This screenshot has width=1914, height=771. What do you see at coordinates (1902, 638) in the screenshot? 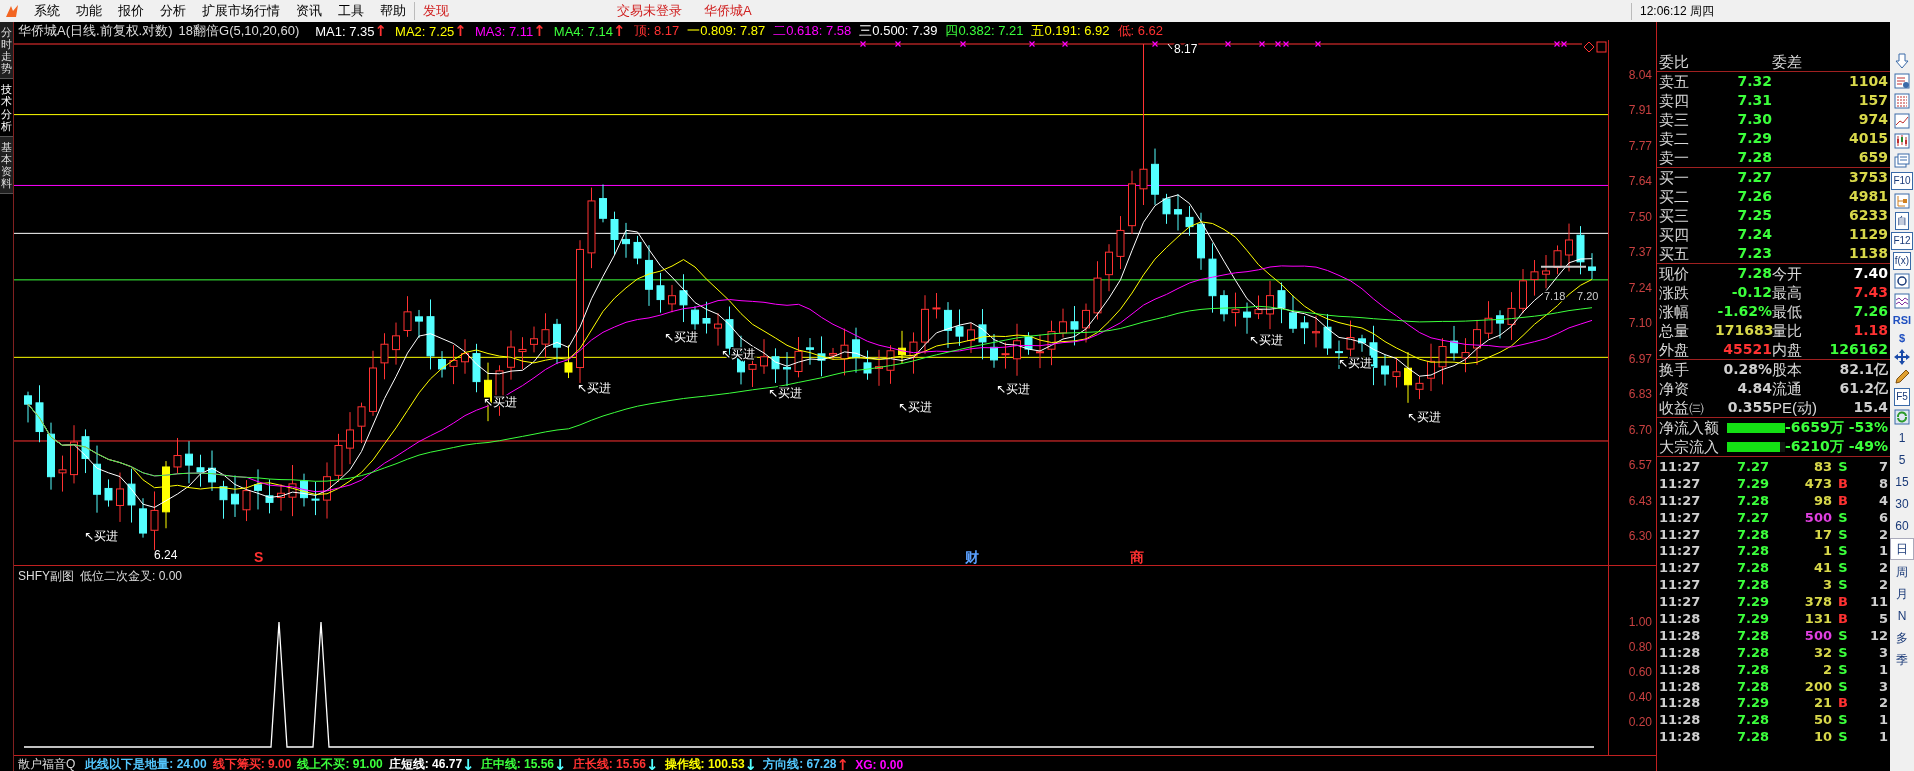
I see `period-button: 多` at bounding box center [1902, 638].